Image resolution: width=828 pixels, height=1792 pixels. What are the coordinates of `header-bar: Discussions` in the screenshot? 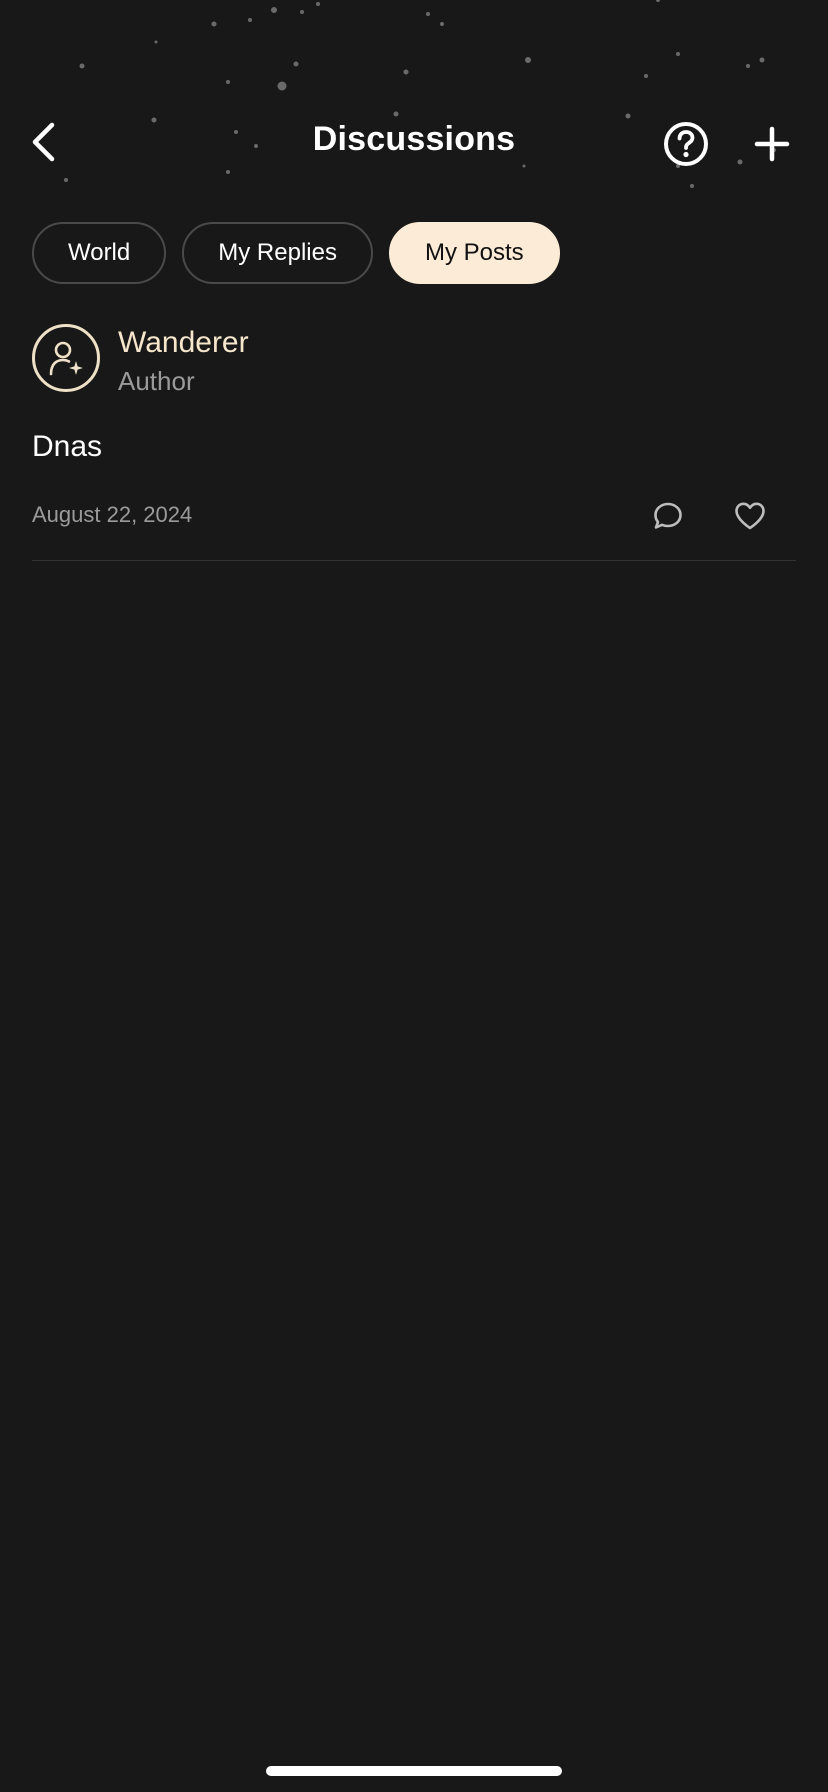 It's located at (414, 140).